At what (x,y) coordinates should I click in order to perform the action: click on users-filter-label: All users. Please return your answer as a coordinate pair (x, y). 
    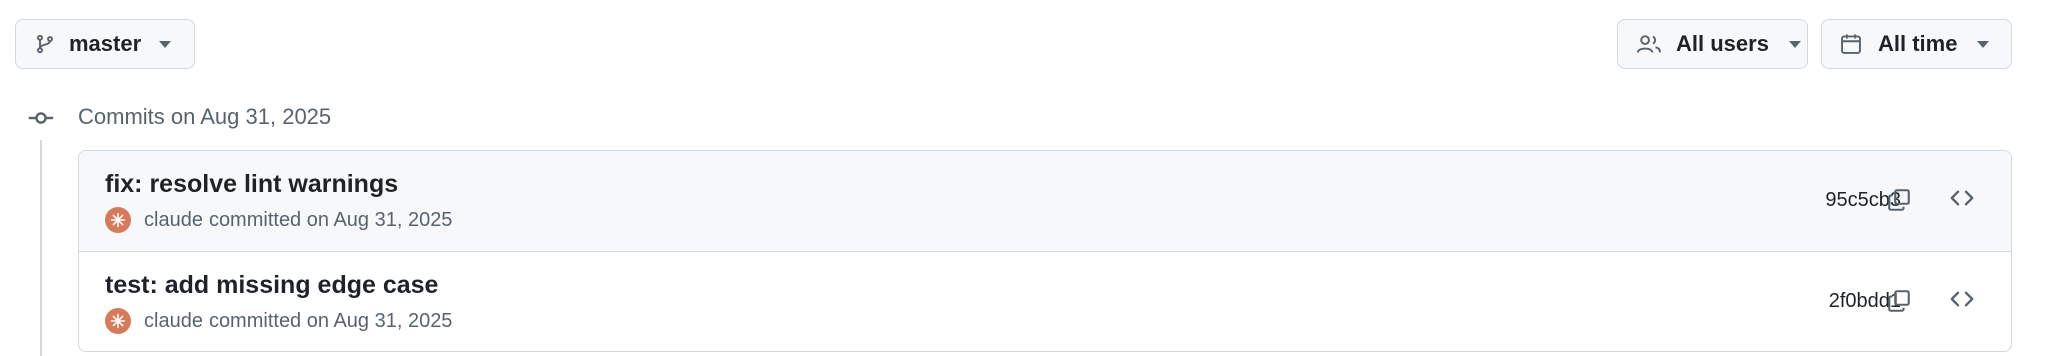
    Looking at the image, I should click on (1722, 43).